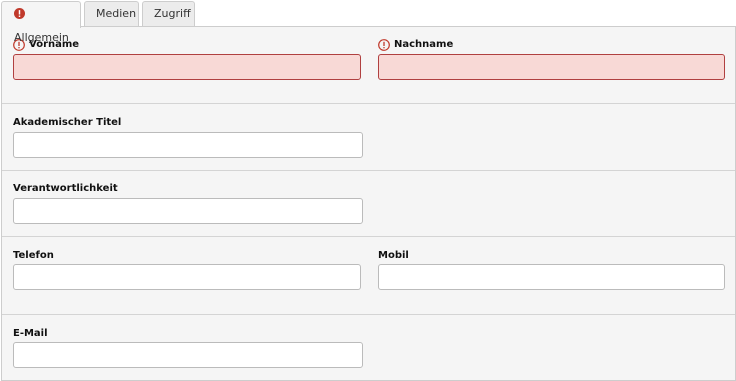 This screenshot has width=736, height=381. Describe the element at coordinates (551, 67) in the screenshot. I see `nachname-field` at that location.